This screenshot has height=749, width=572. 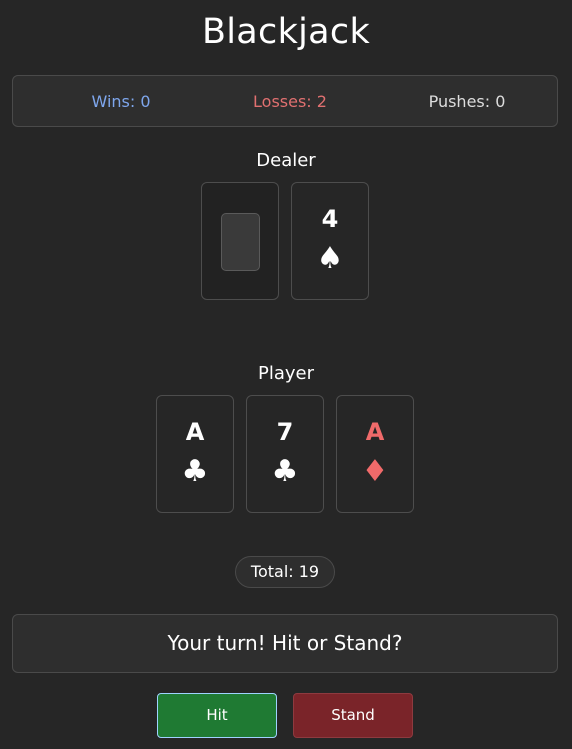 What do you see at coordinates (290, 101) in the screenshot?
I see `losses-count: Losses: 2` at bounding box center [290, 101].